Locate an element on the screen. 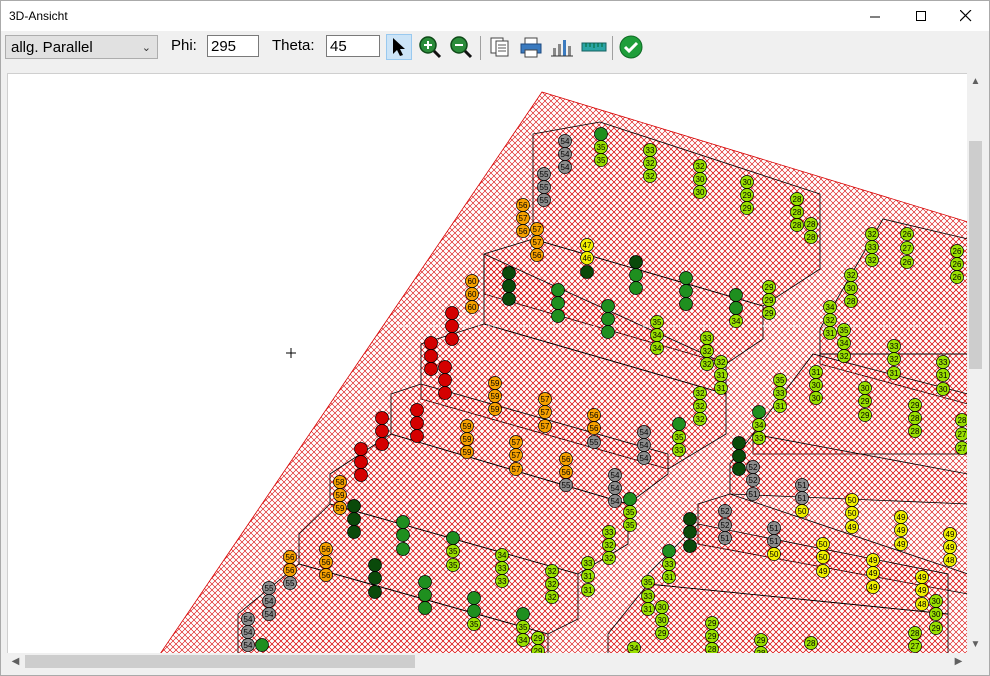 Image resolution: width=990 pixels, height=676 pixels. copy-button is located at coordinates (500, 47).